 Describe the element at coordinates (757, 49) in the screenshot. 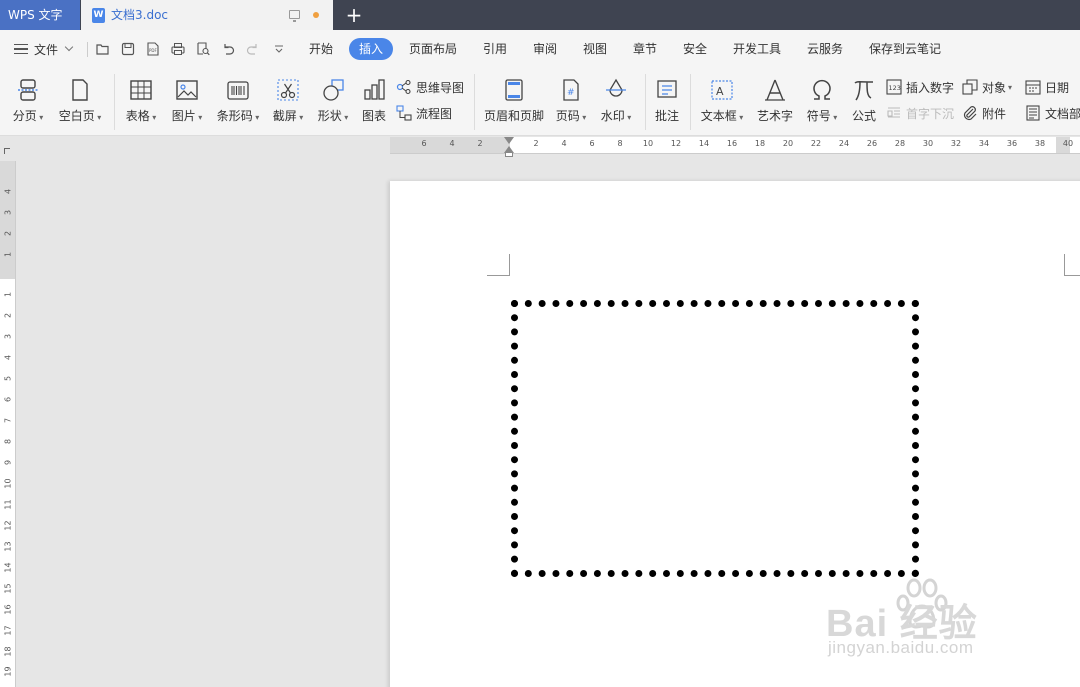

I see `tab-developer: 开发工具` at that location.